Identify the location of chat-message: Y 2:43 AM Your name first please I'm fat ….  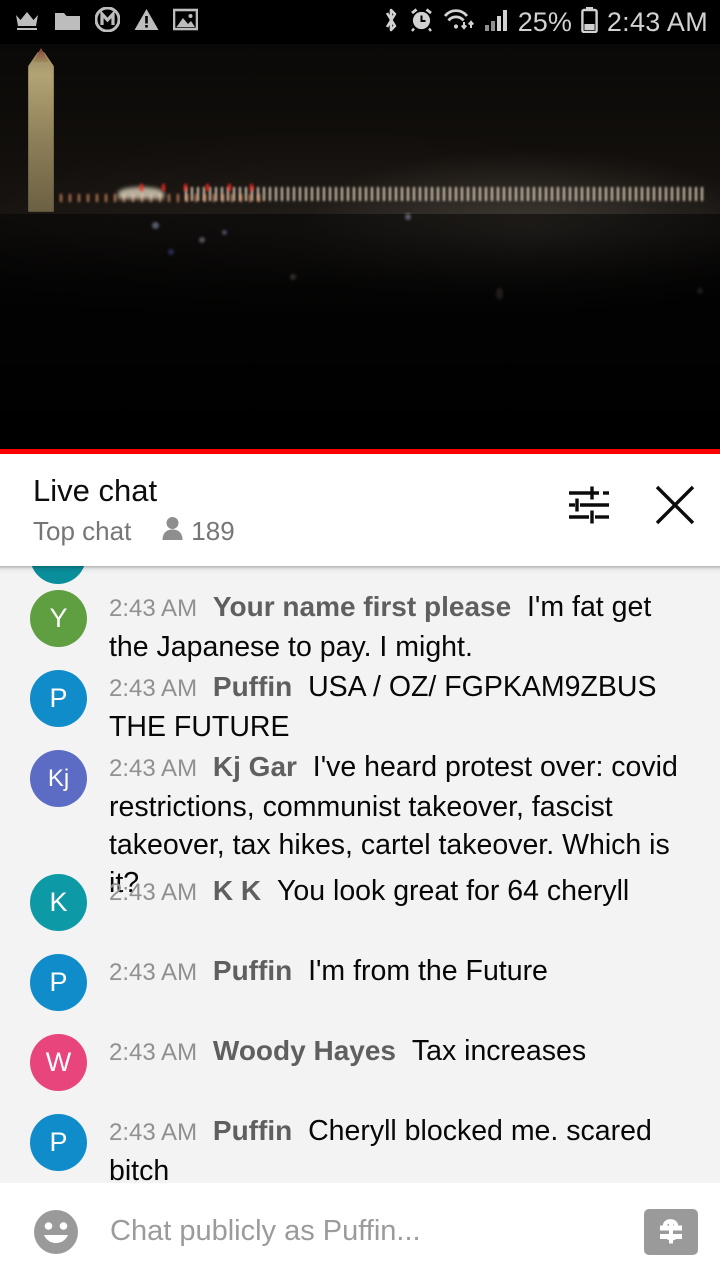
(360, 627).